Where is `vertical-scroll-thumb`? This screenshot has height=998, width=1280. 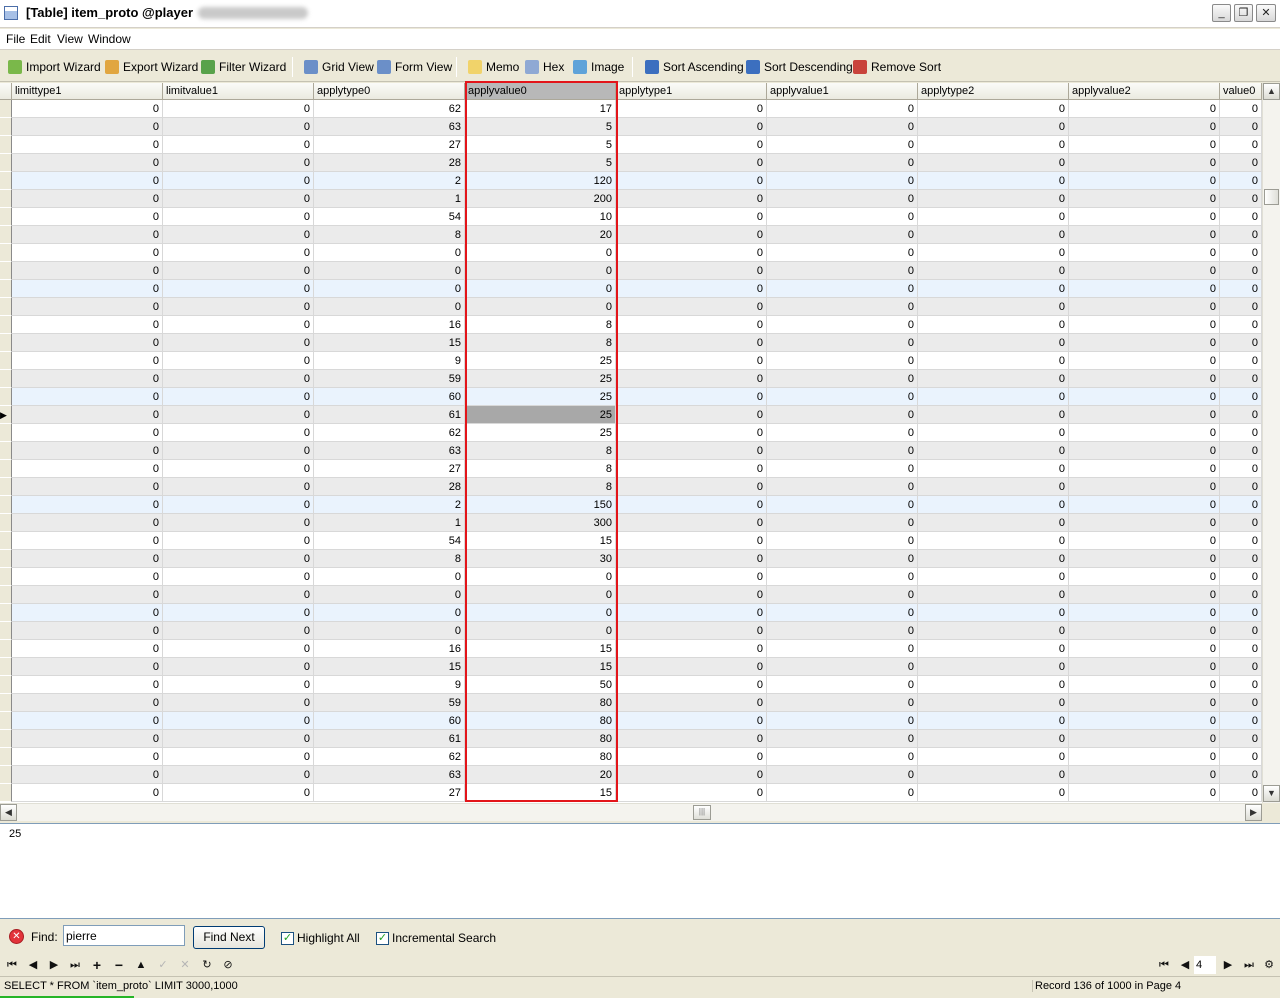 vertical-scroll-thumb is located at coordinates (1271, 197).